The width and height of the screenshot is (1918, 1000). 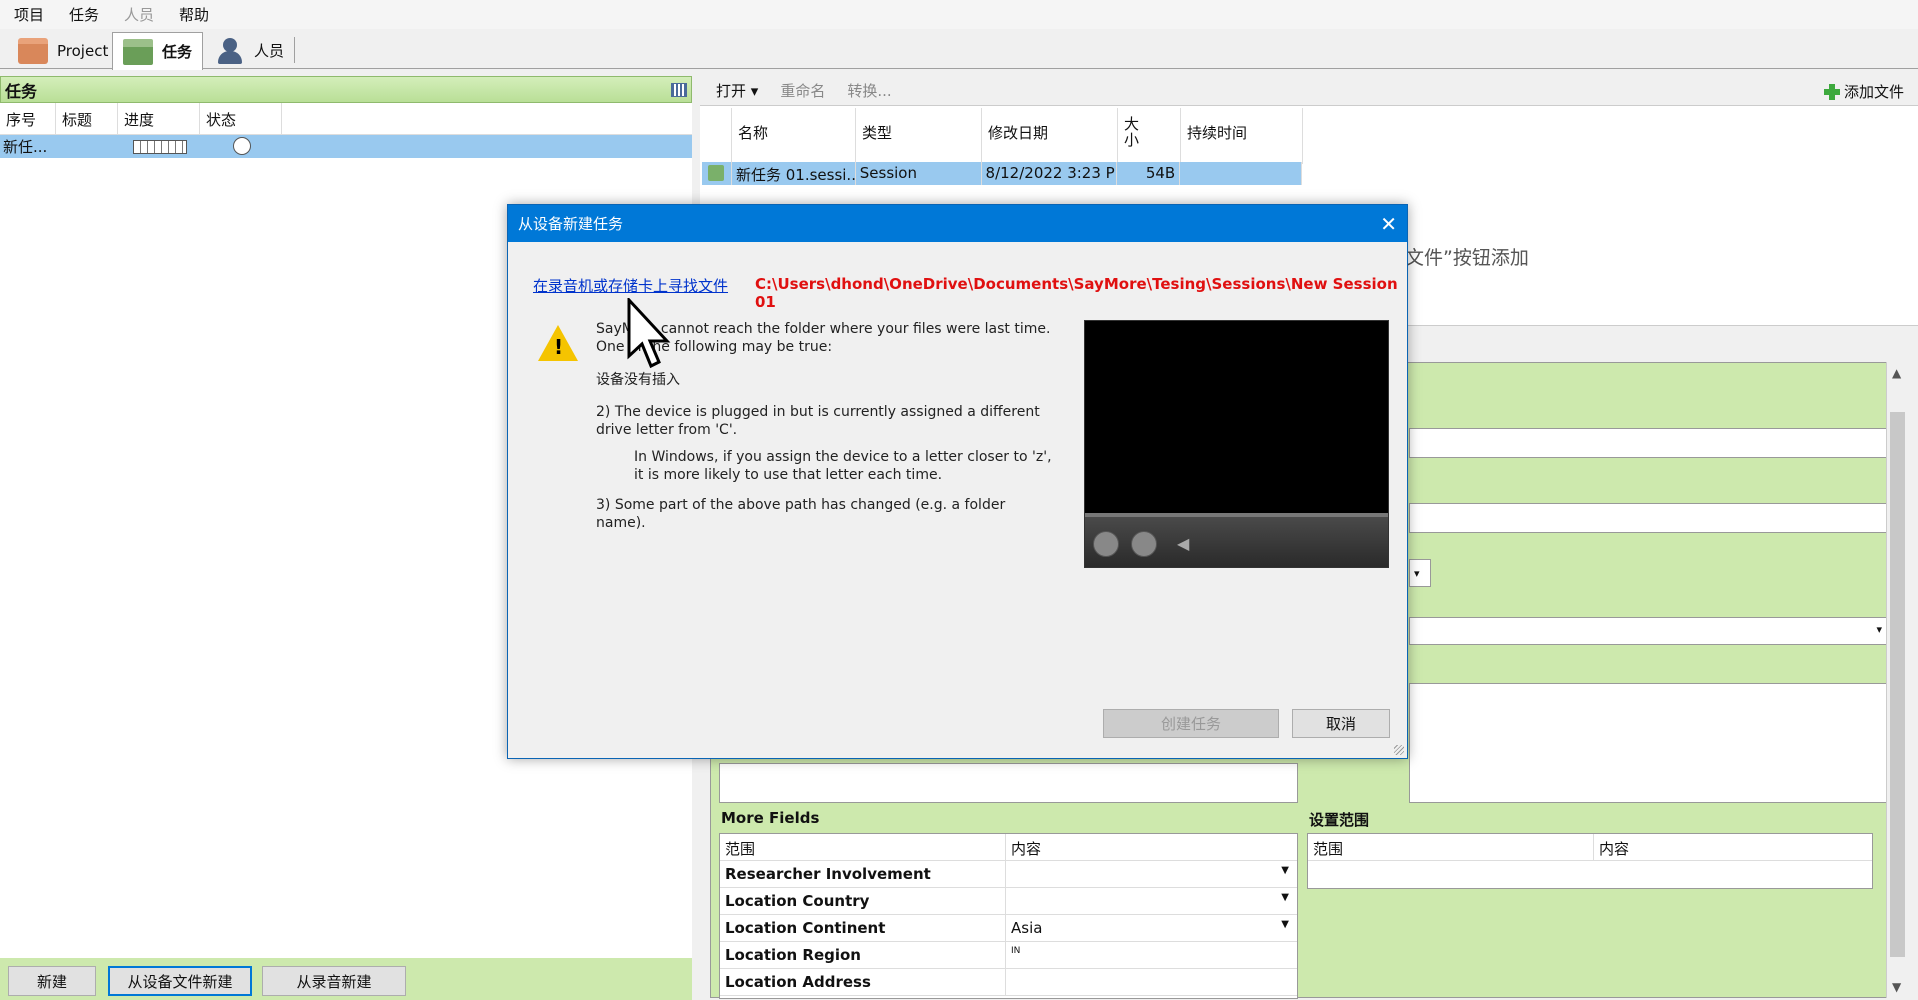 I want to click on column-header-title: 标题, so click(x=87, y=118).